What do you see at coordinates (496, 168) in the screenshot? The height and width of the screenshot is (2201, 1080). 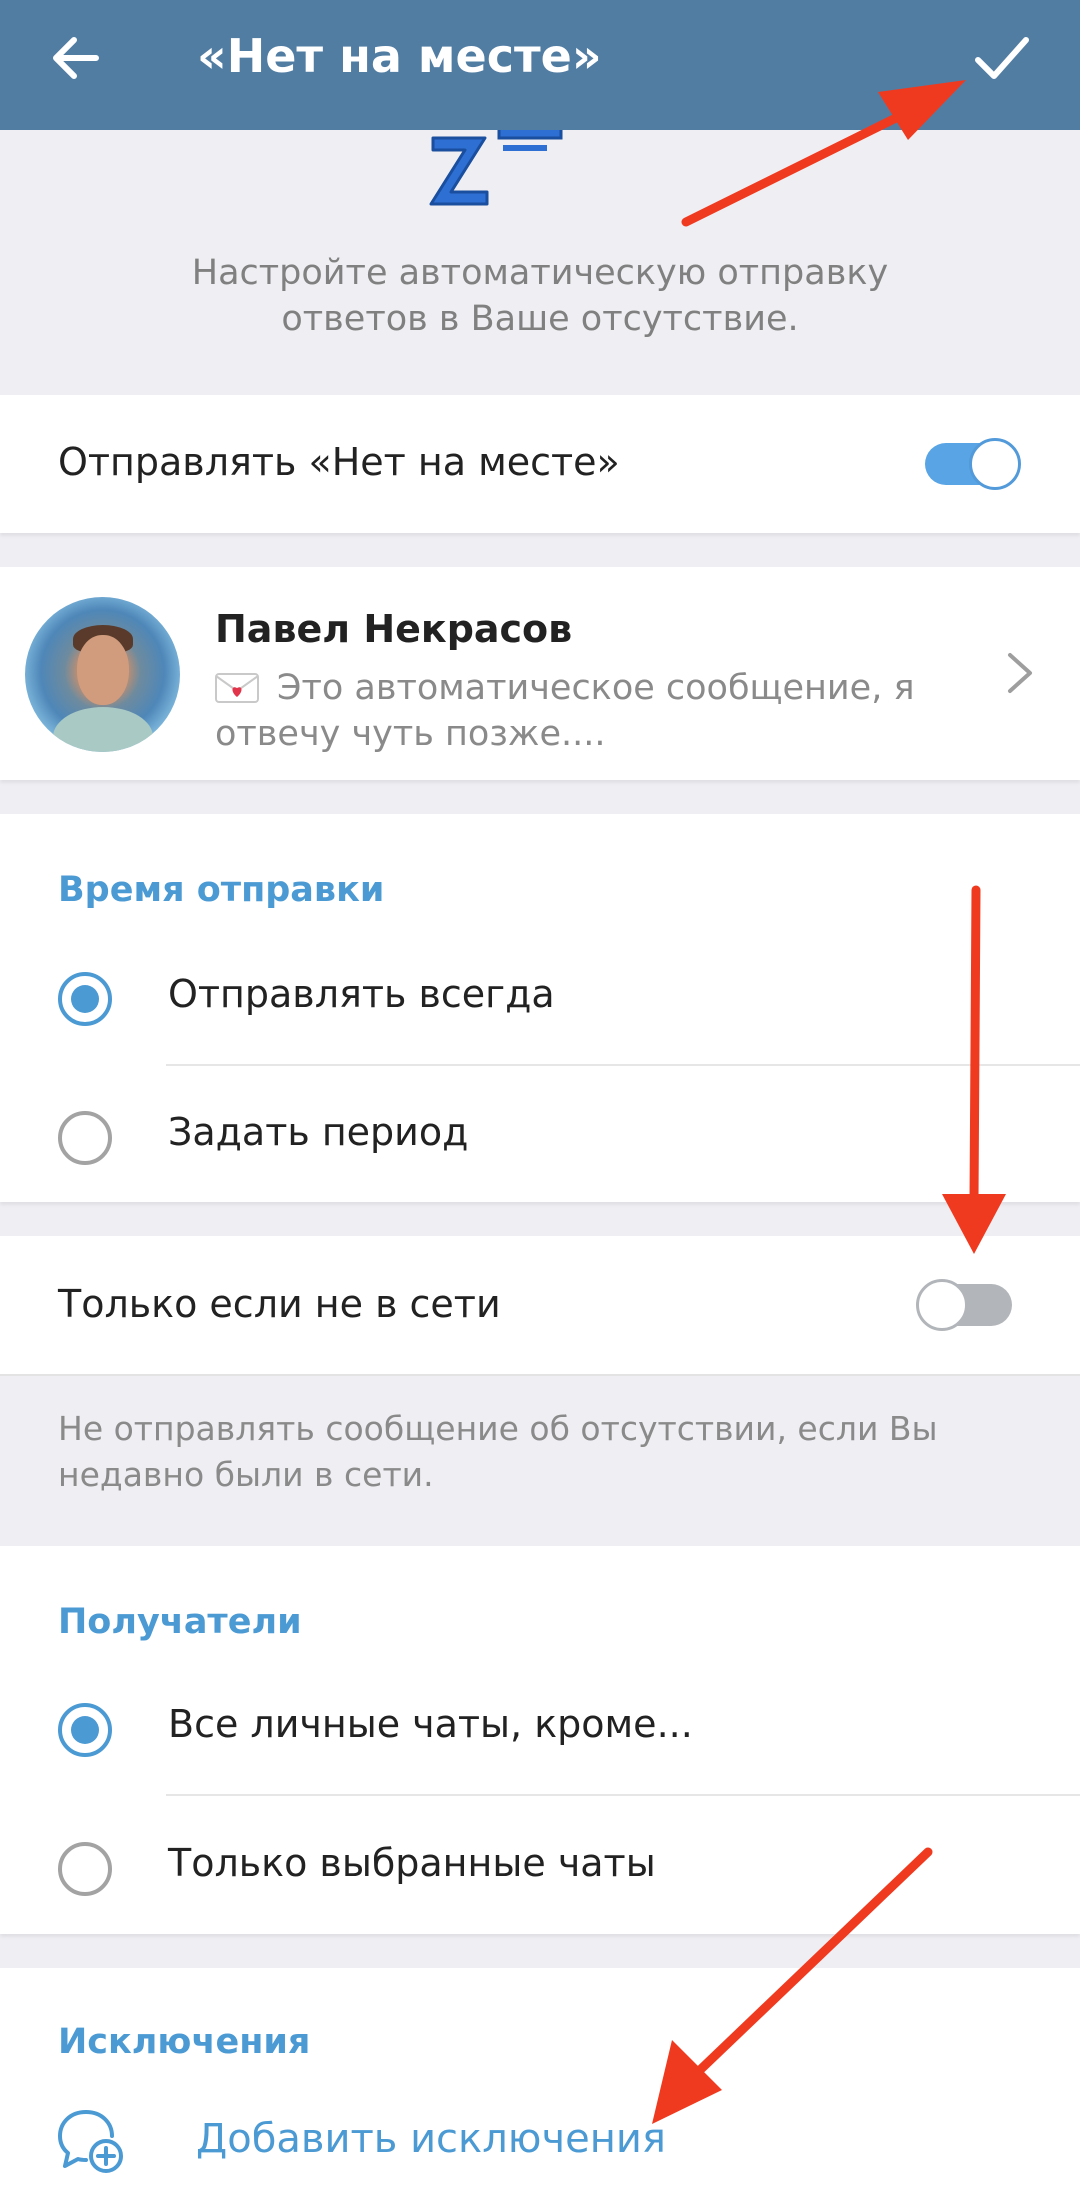 I see `sleeping-zz-icon` at bounding box center [496, 168].